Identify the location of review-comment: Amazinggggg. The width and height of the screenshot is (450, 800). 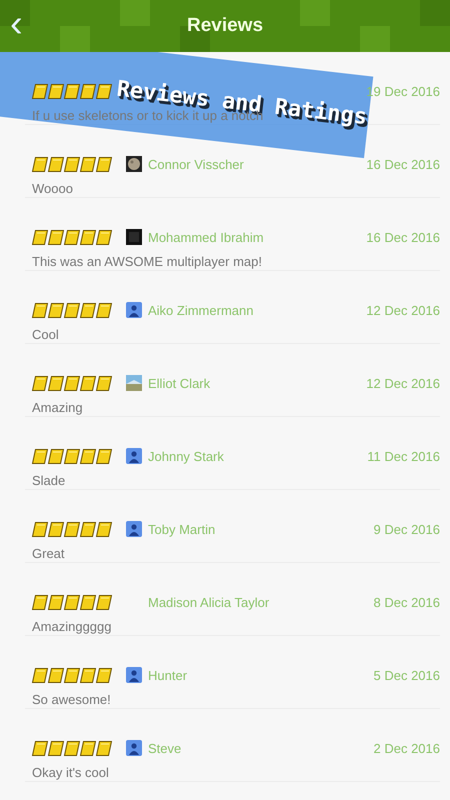
(72, 626).